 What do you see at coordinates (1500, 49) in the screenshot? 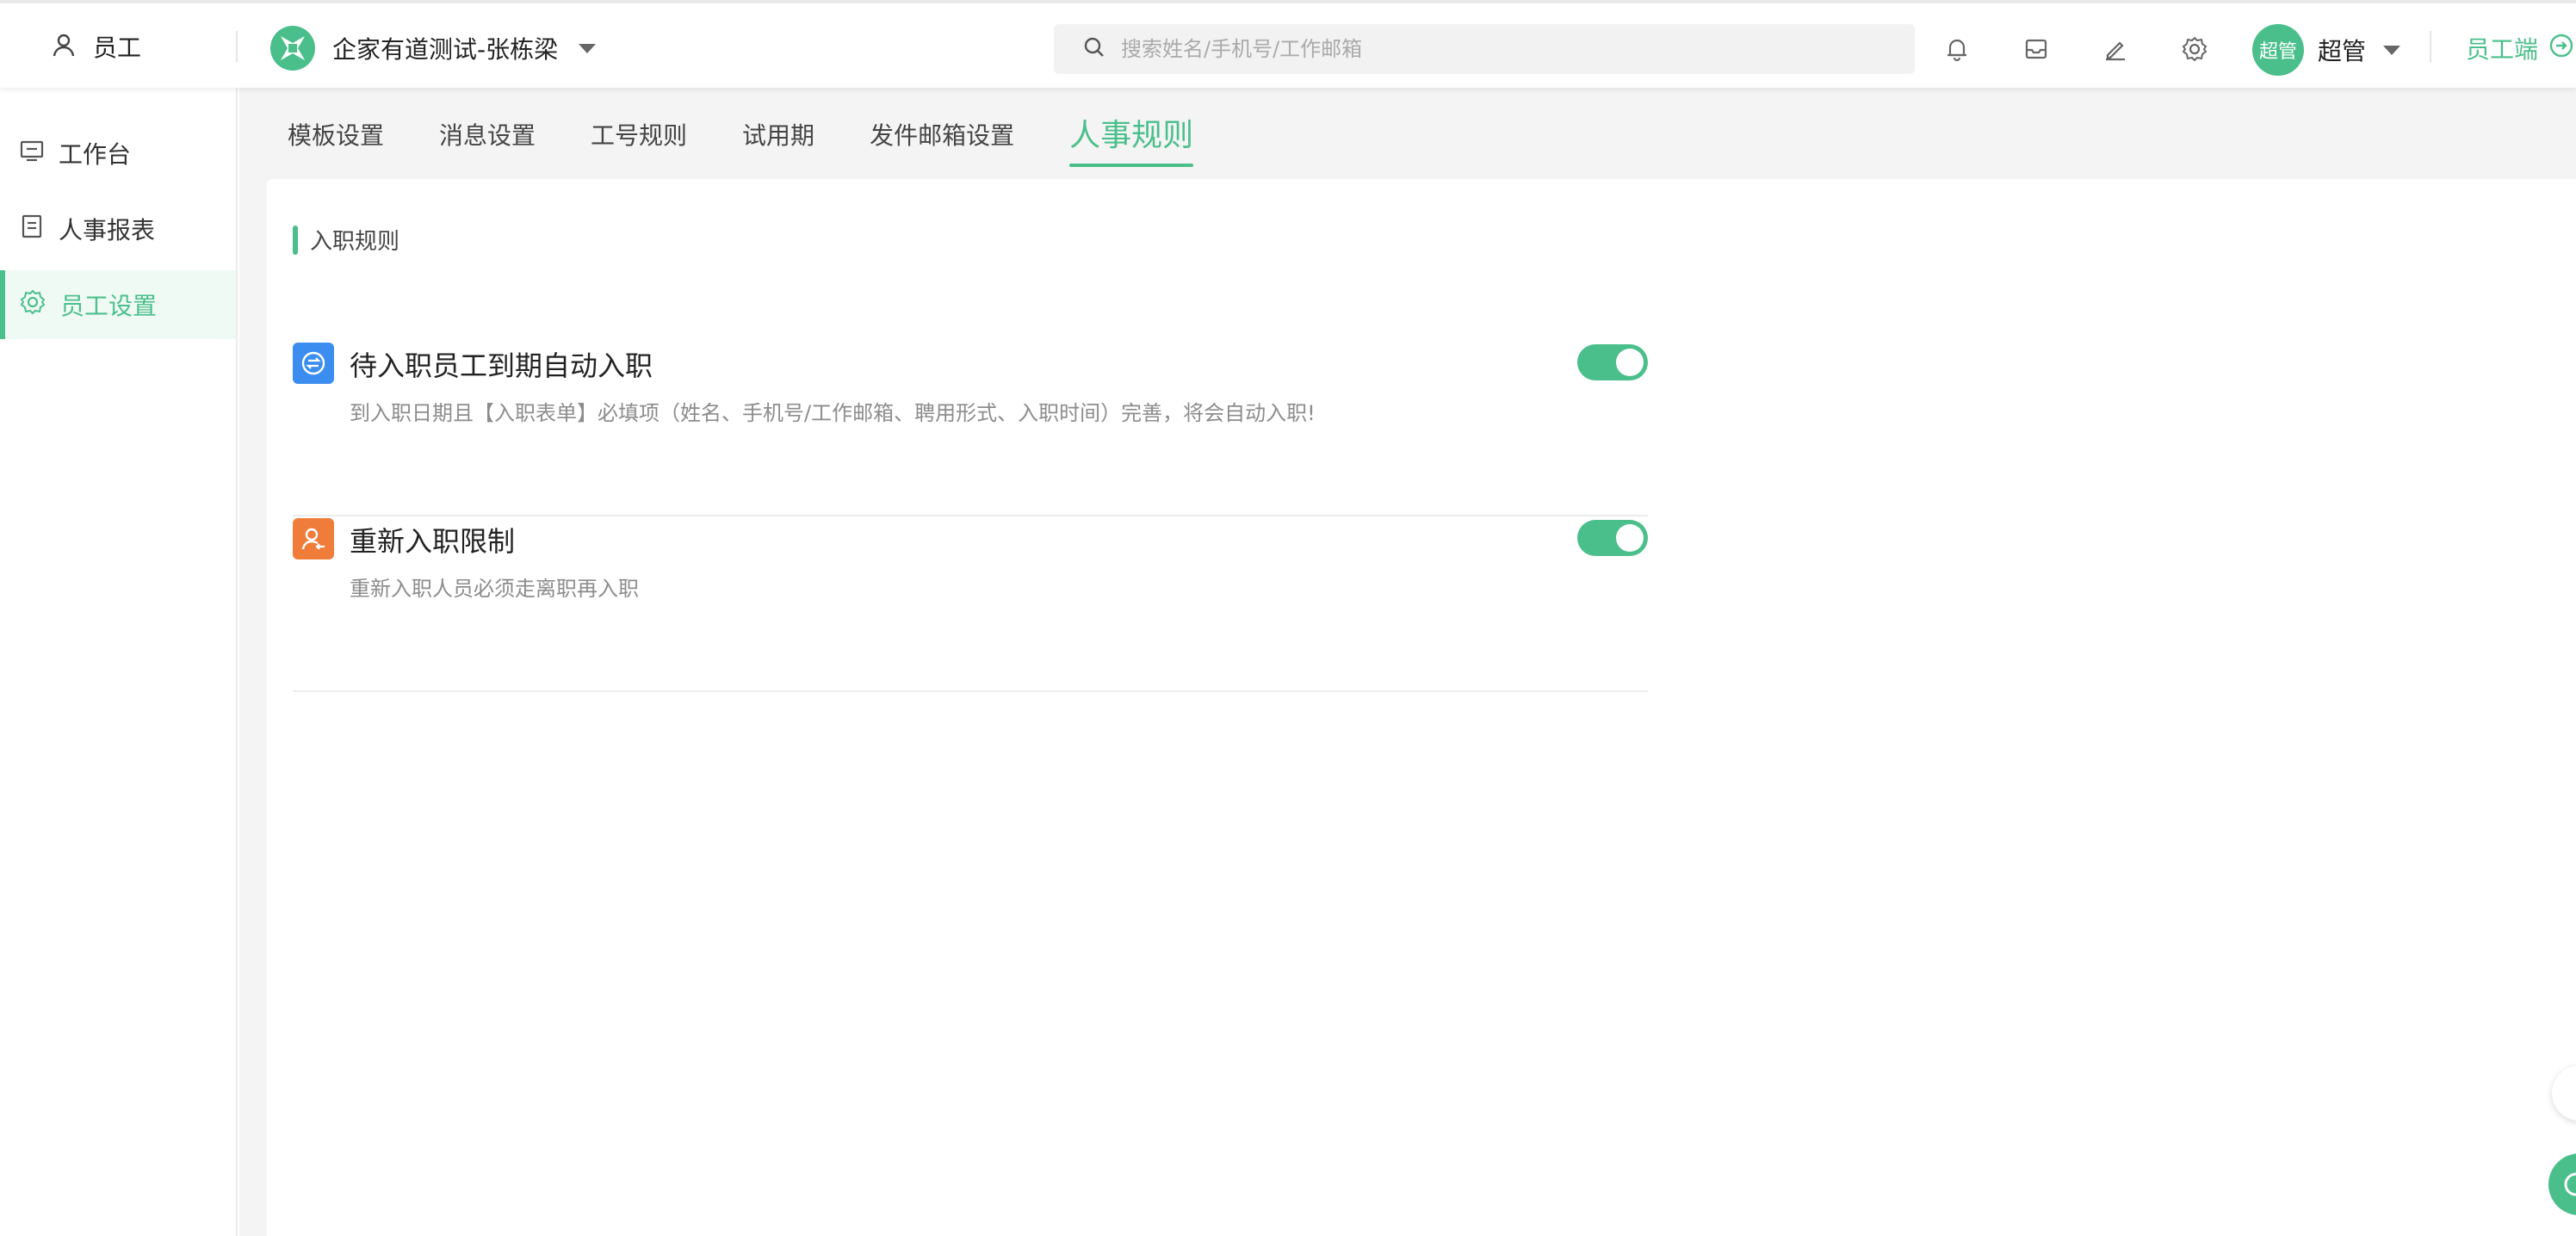
I see `search-input` at bounding box center [1500, 49].